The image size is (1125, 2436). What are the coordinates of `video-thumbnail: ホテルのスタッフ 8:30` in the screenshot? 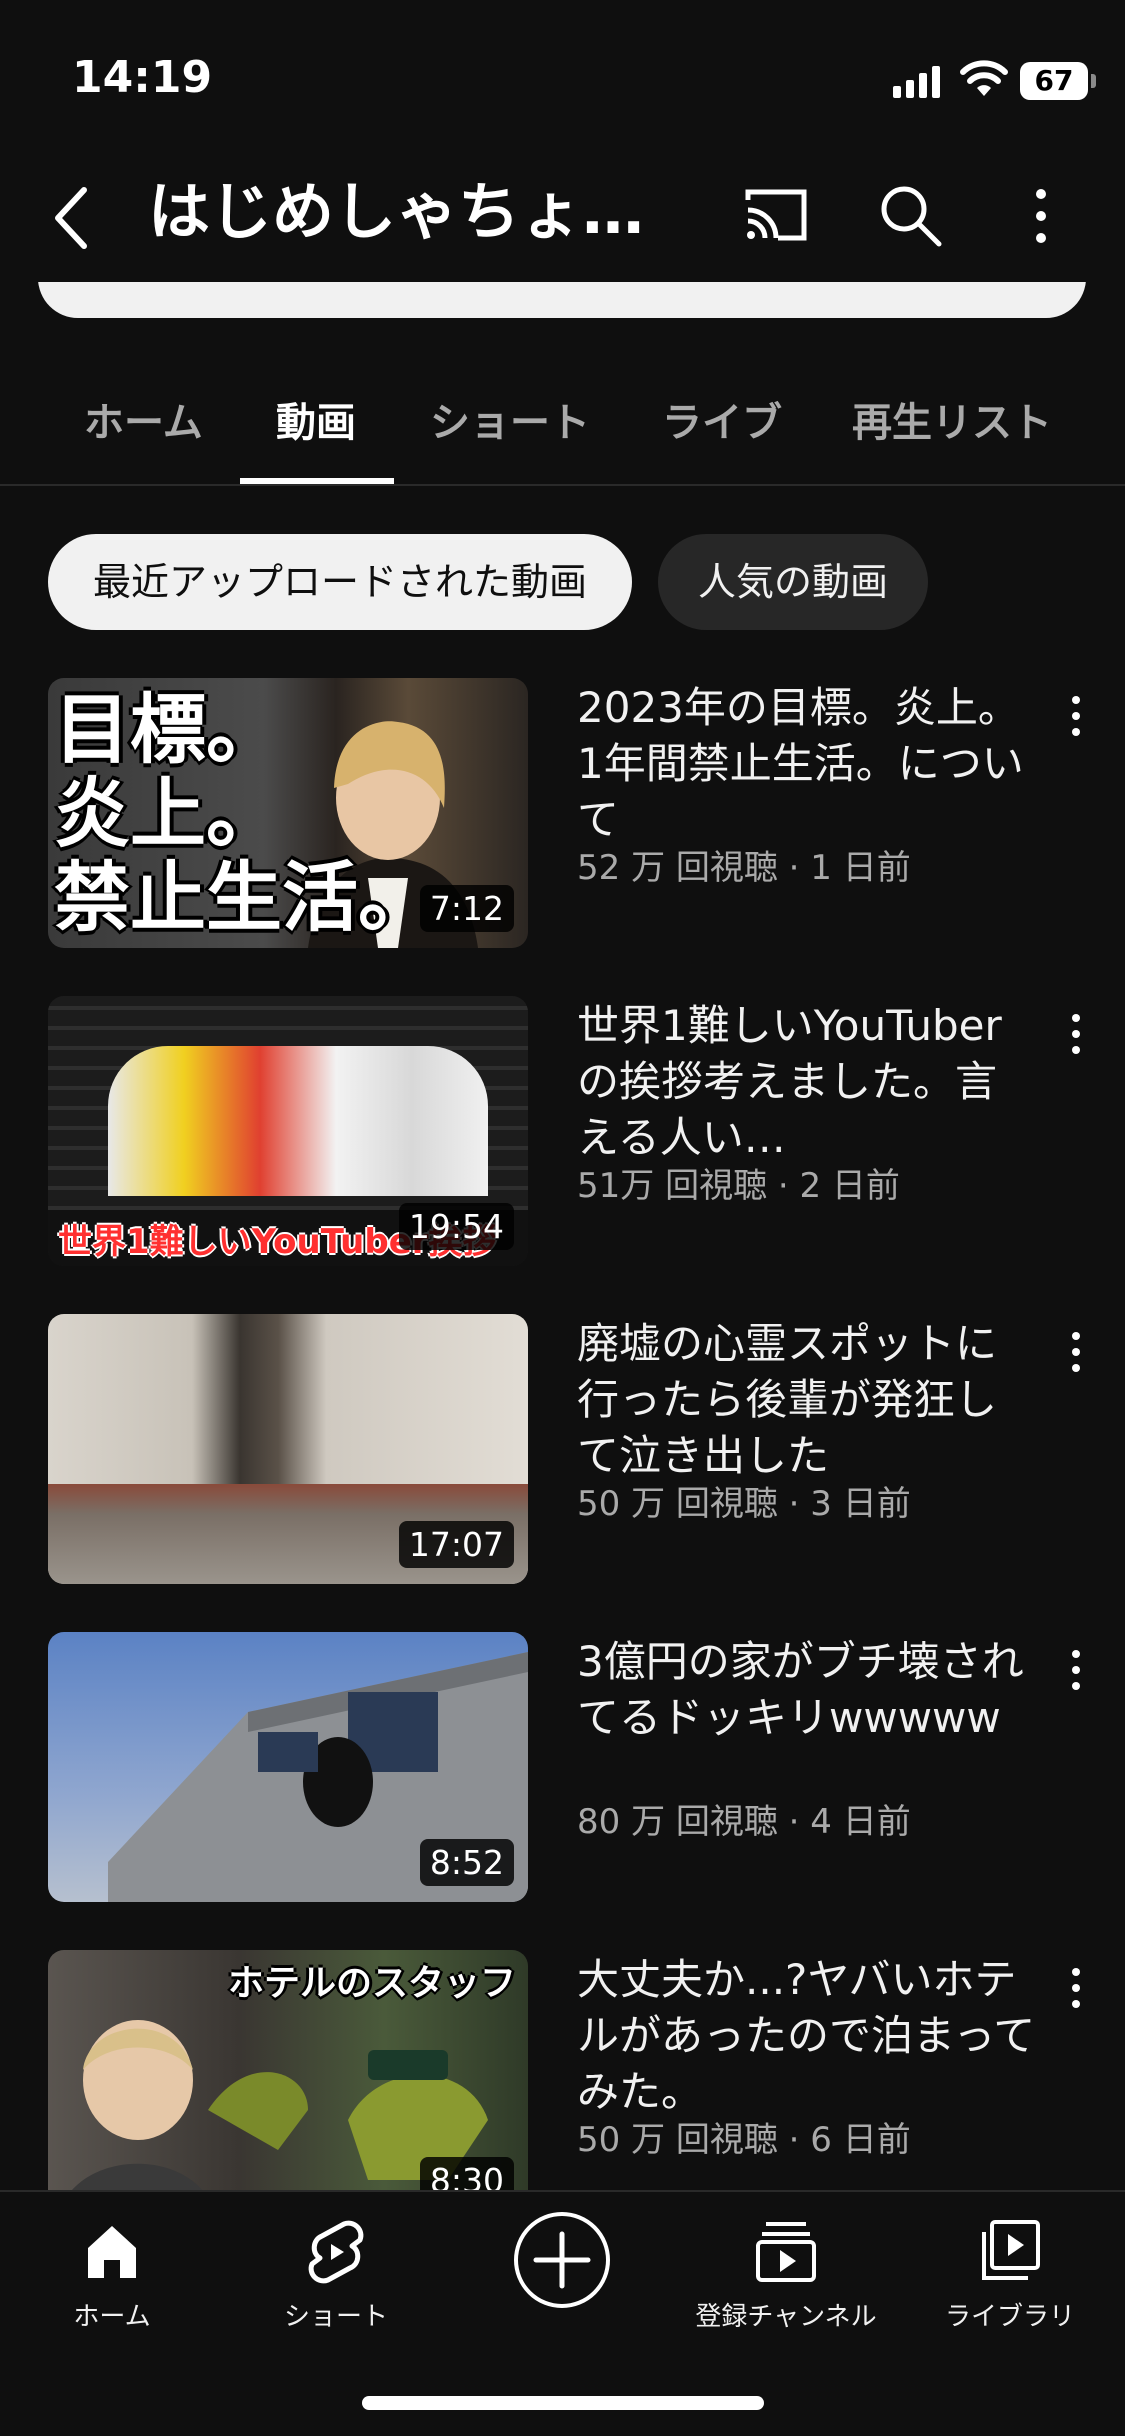 It's located at (288, 2085).